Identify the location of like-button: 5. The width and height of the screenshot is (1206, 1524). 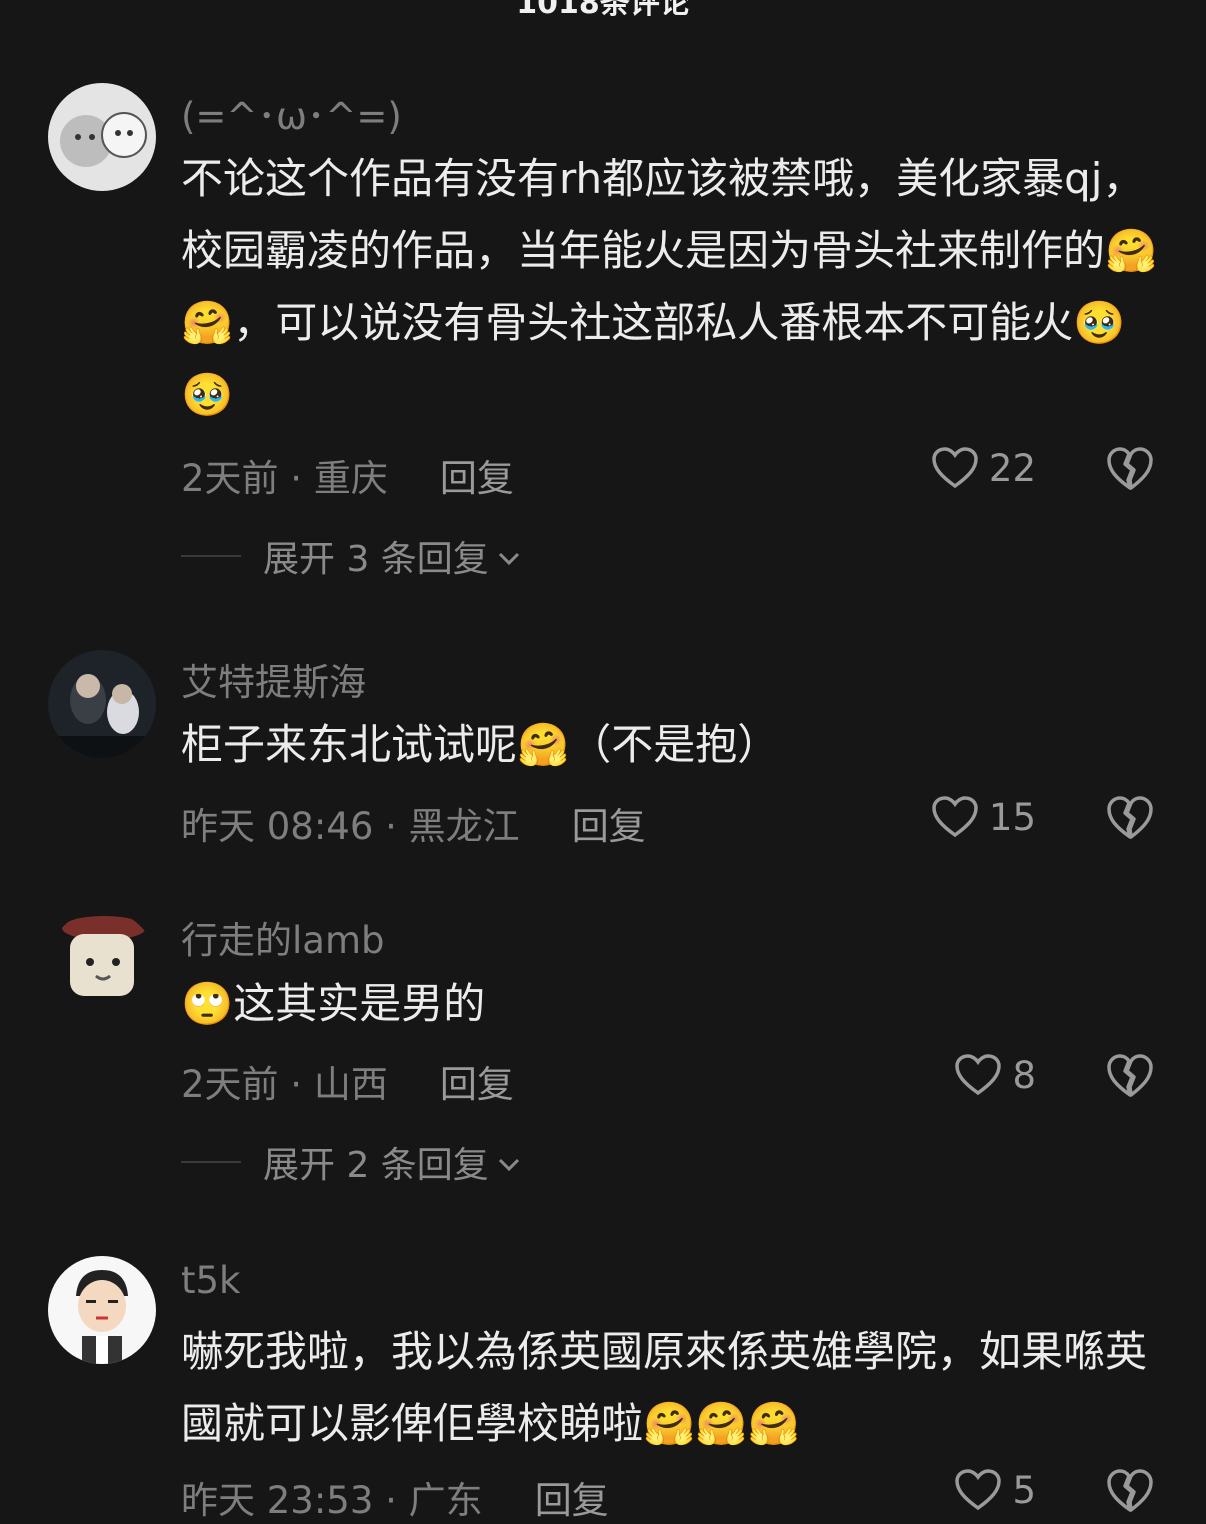
(995, 1490).